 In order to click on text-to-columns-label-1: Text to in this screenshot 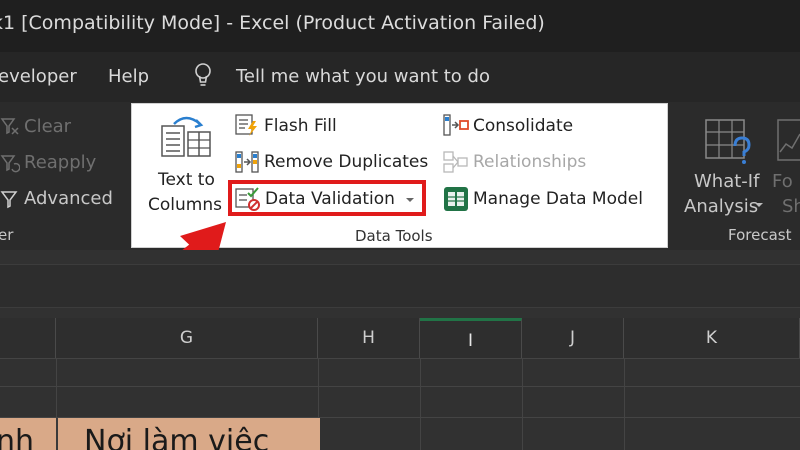, I will do `click(186, 180)`.